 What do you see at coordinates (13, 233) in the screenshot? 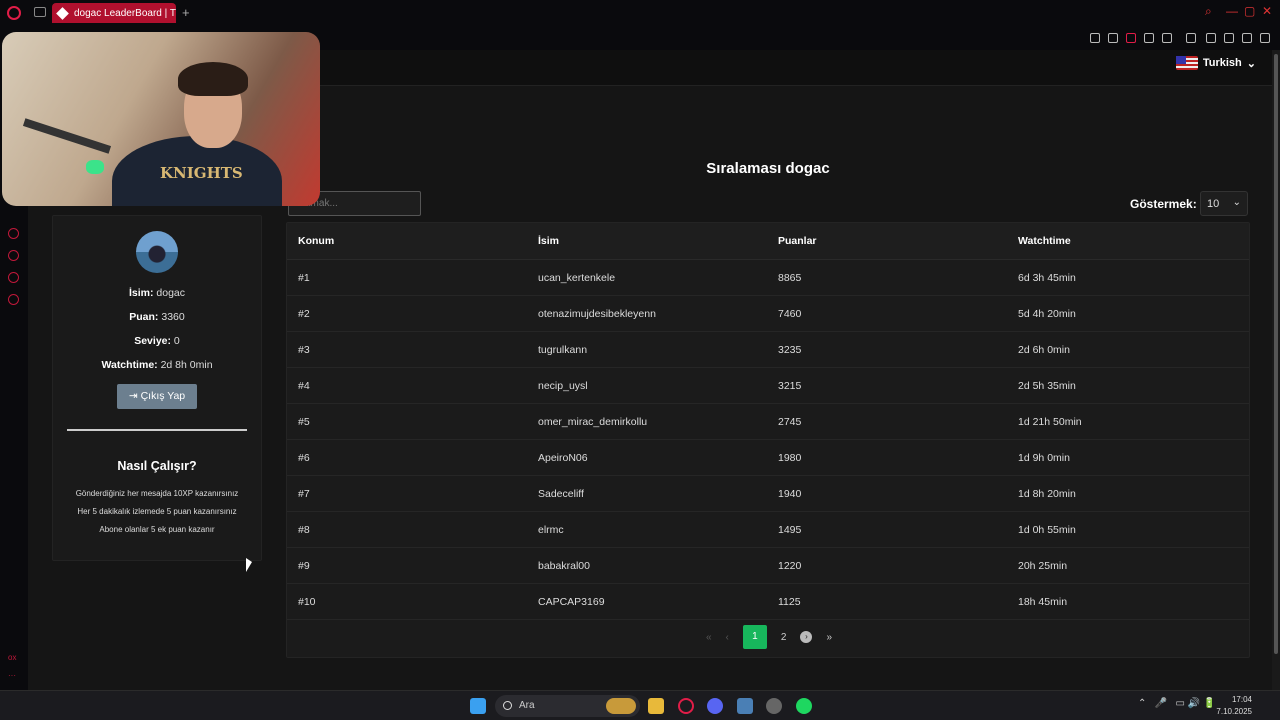
I see `sidebar-add-icon` at bounding box center [13, 233].